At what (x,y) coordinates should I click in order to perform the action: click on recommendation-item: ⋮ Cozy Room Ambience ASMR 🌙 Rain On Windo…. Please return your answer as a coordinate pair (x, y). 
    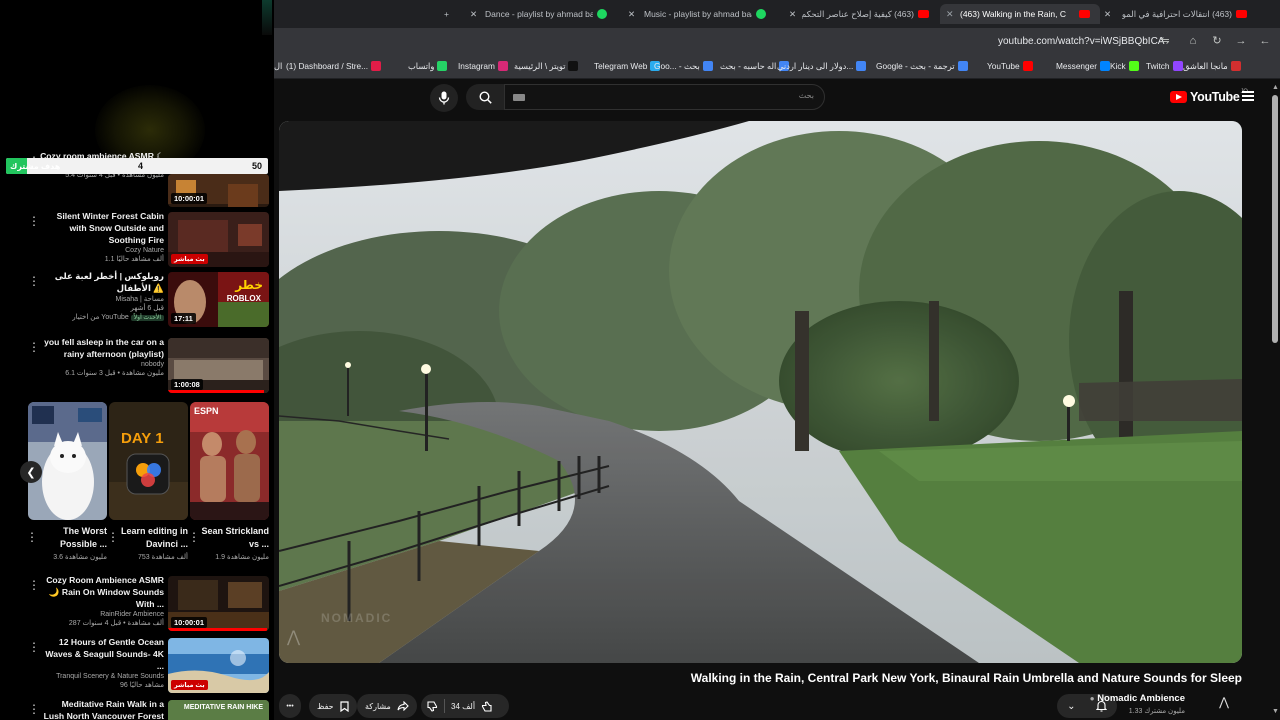
    Looking at the image, I should click on (137, 603).